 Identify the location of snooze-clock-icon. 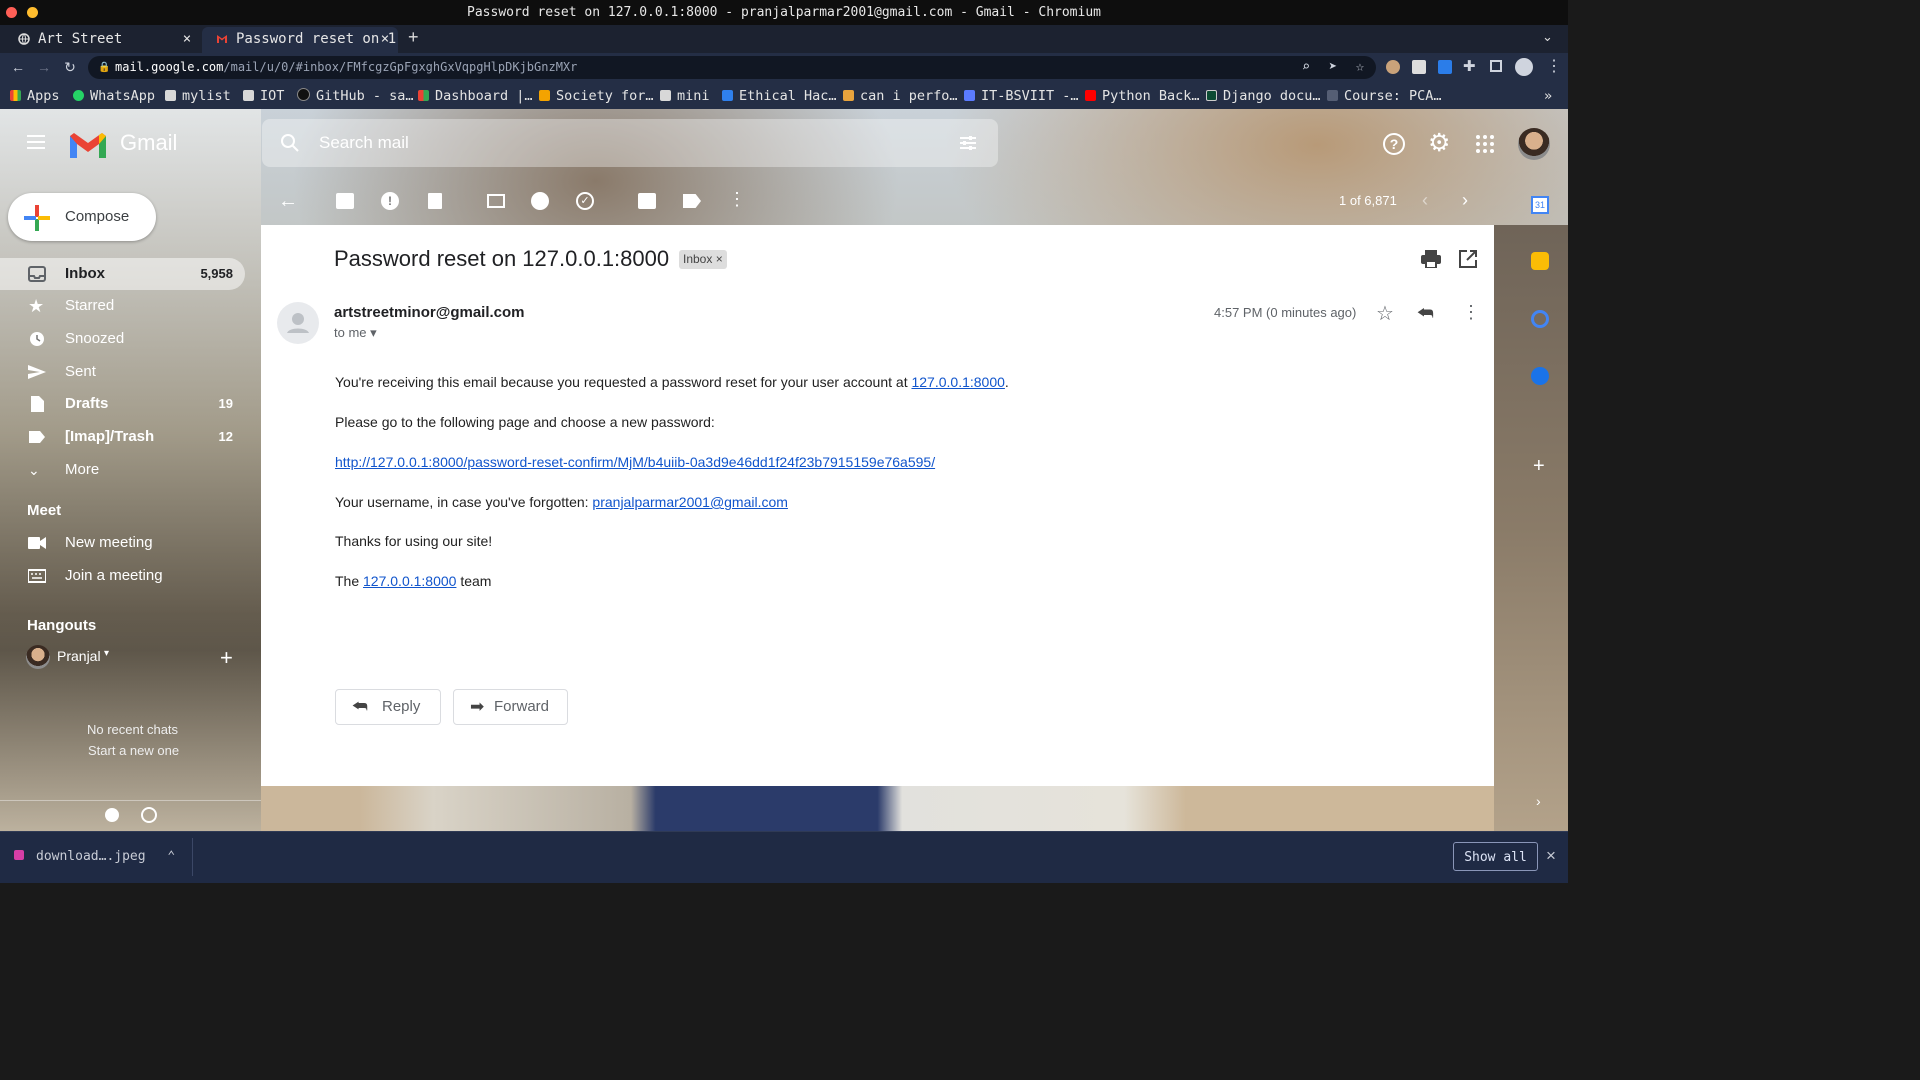
(540, 201).